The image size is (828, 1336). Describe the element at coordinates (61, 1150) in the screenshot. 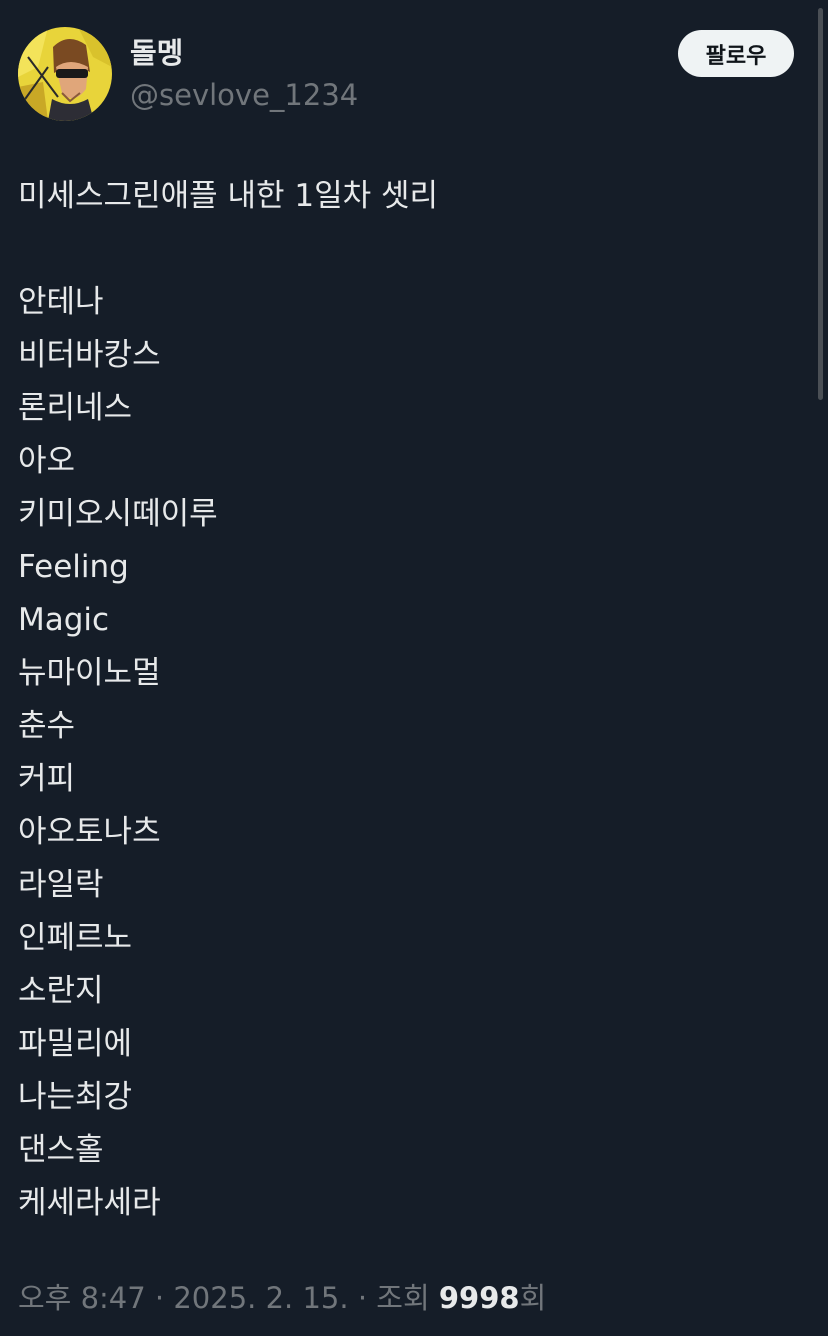

I see `setlist-item: 댄스홀` at that location.